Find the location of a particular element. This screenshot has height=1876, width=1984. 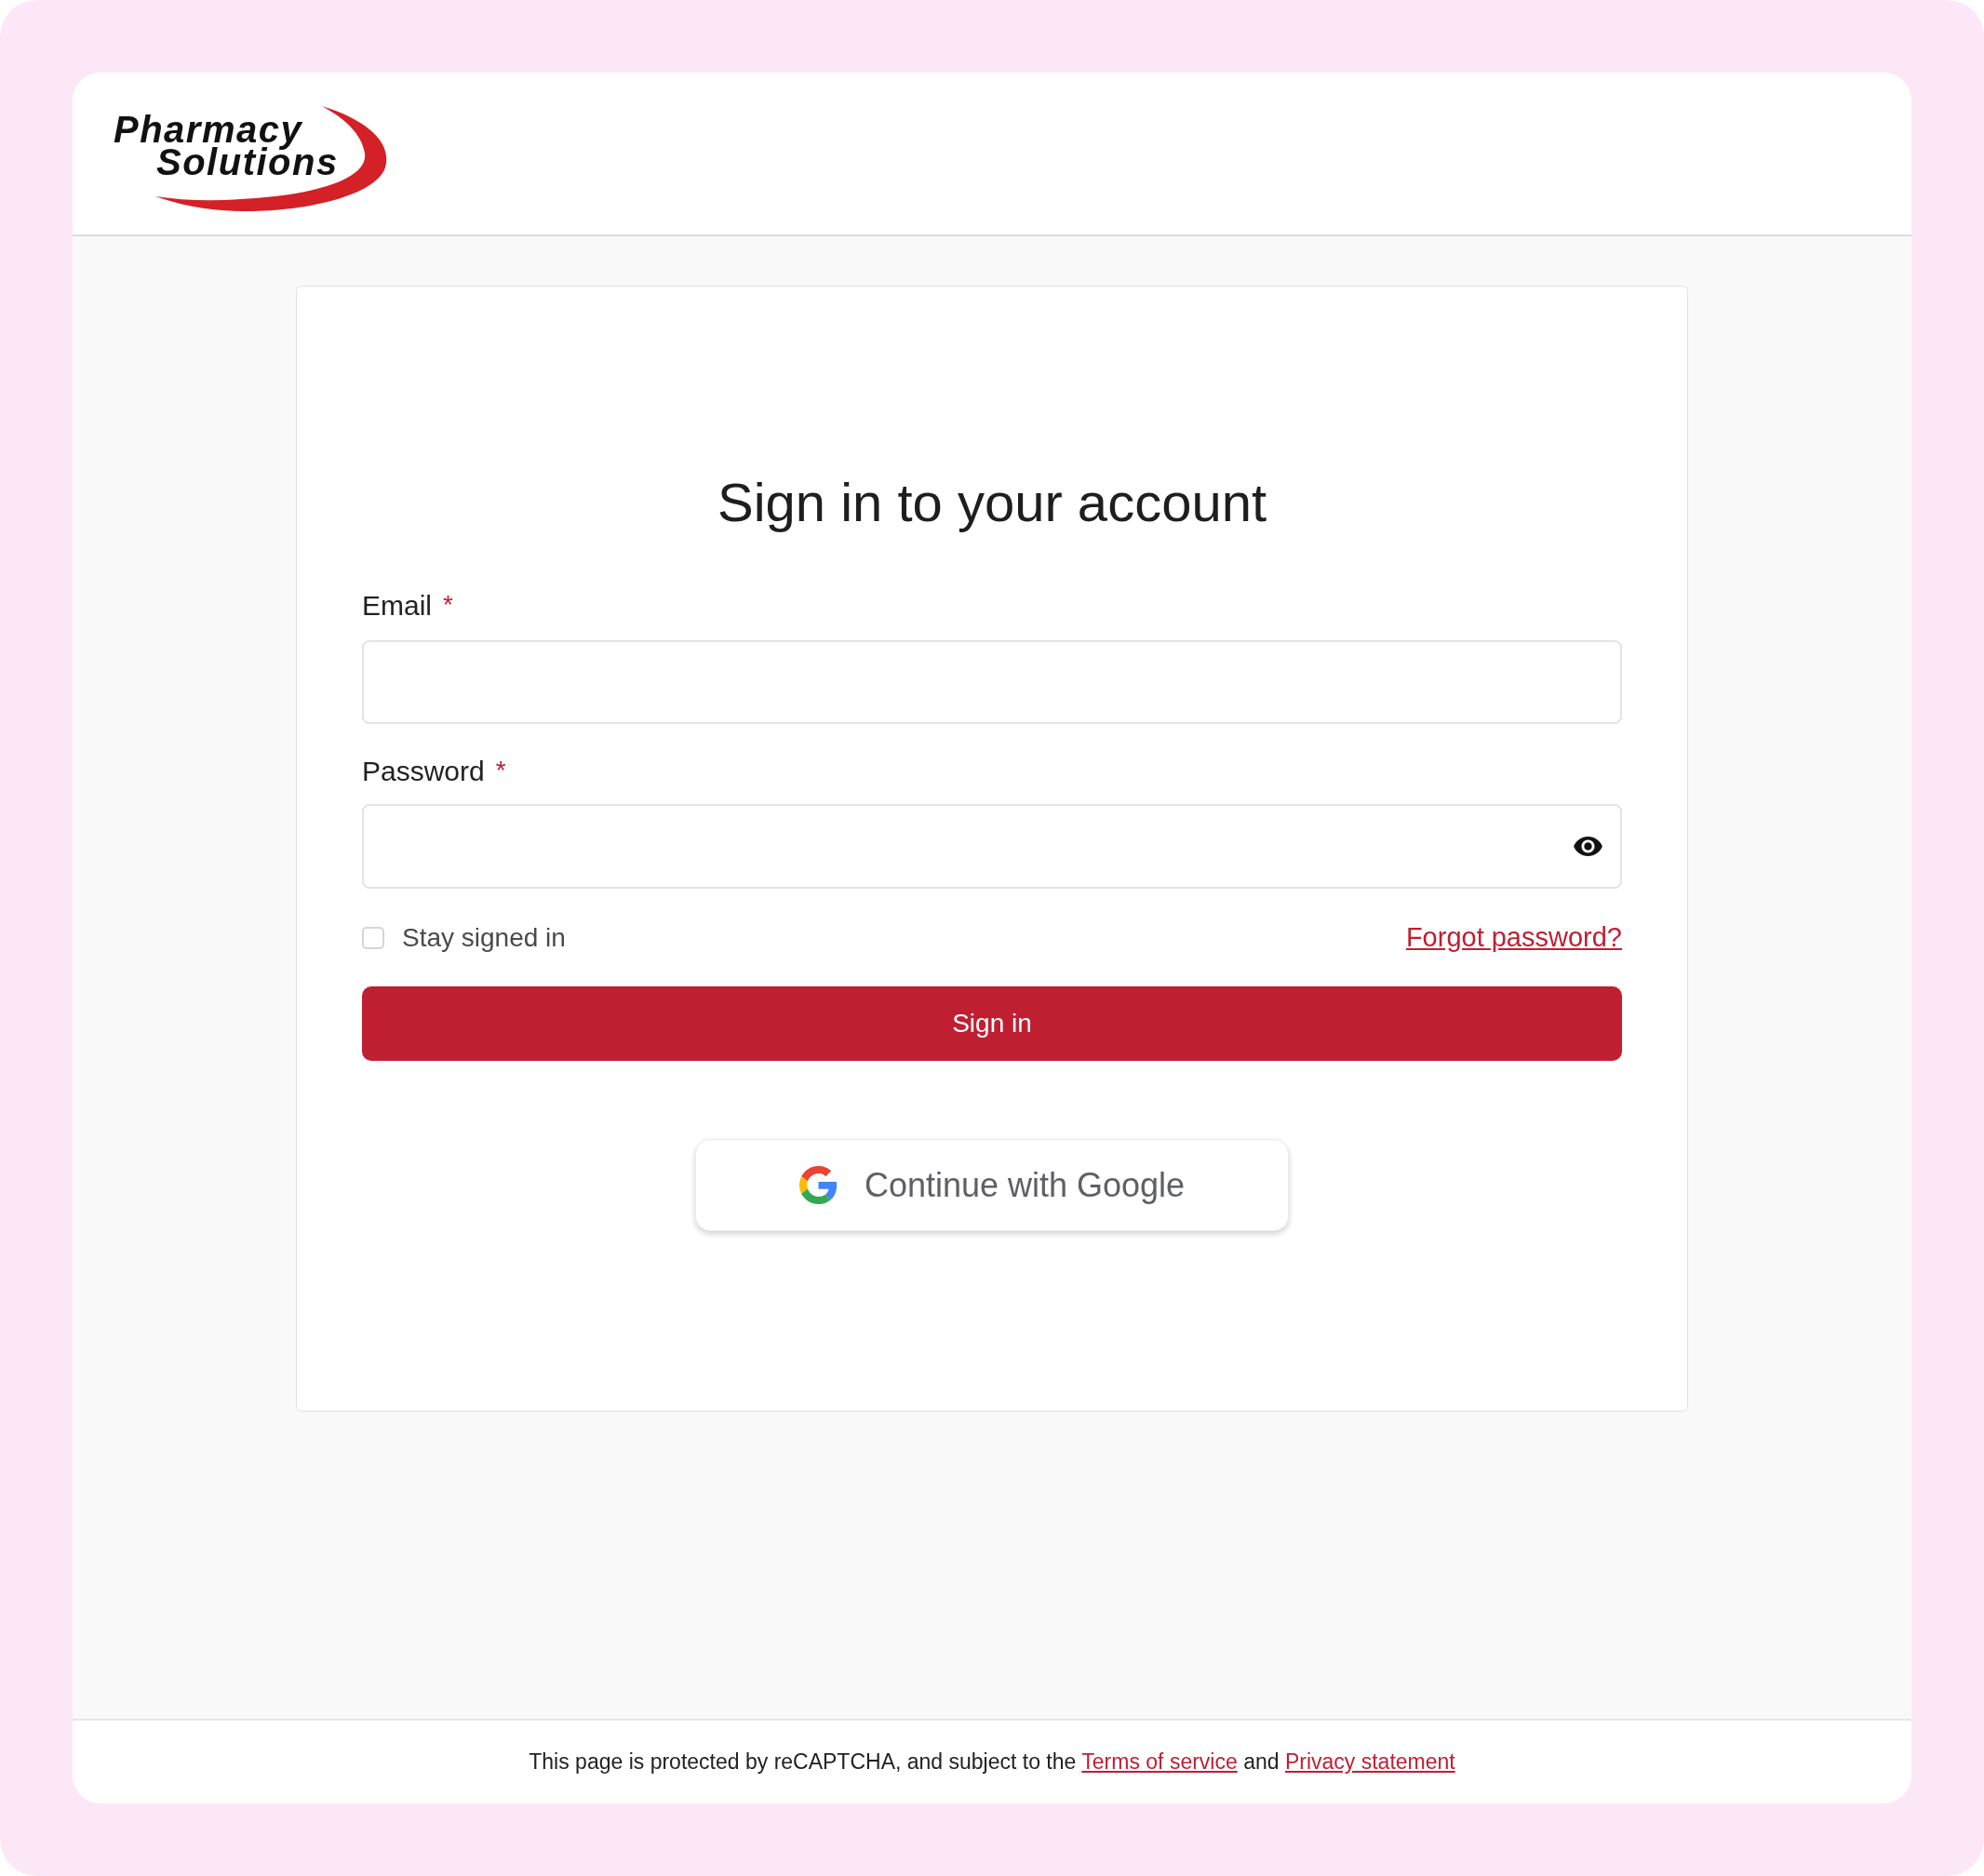

sign-in-button: Sign in is located at coordinates (992, 1023).